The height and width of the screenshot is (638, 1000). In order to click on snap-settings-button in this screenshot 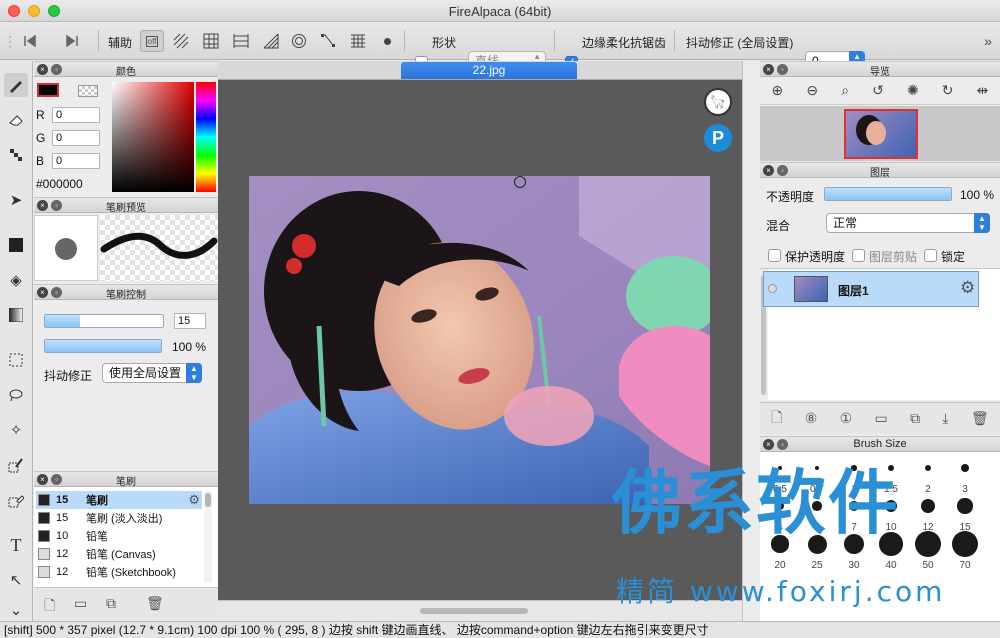, I will do `click(387, 41)`.